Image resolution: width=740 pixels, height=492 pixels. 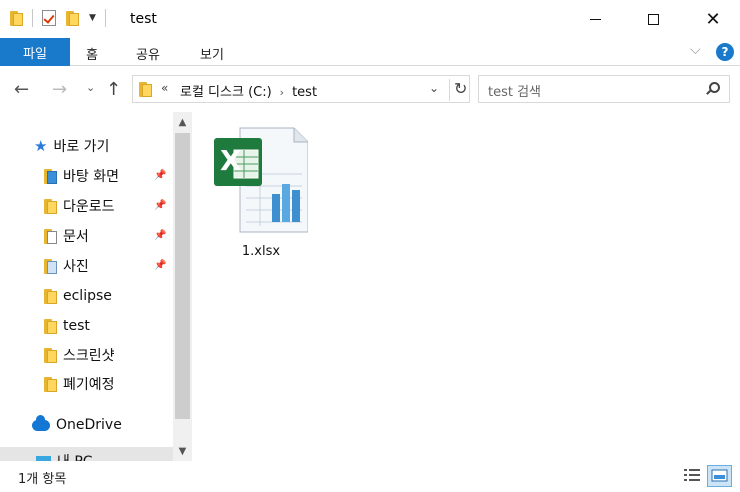 What do you see at coordinates (370, 476) in the screenshot?
I see `status-bar: 1개 항목` at bounding box center [370, 476].